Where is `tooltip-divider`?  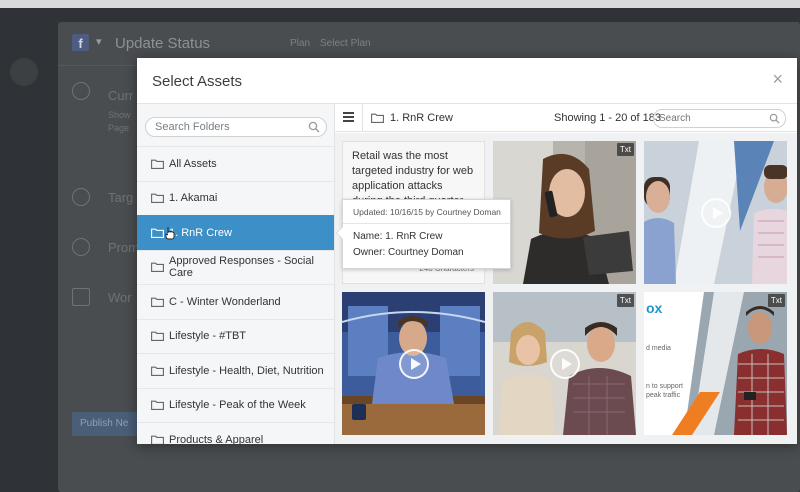
tooltip-divider is located at coordinates (426, 223).